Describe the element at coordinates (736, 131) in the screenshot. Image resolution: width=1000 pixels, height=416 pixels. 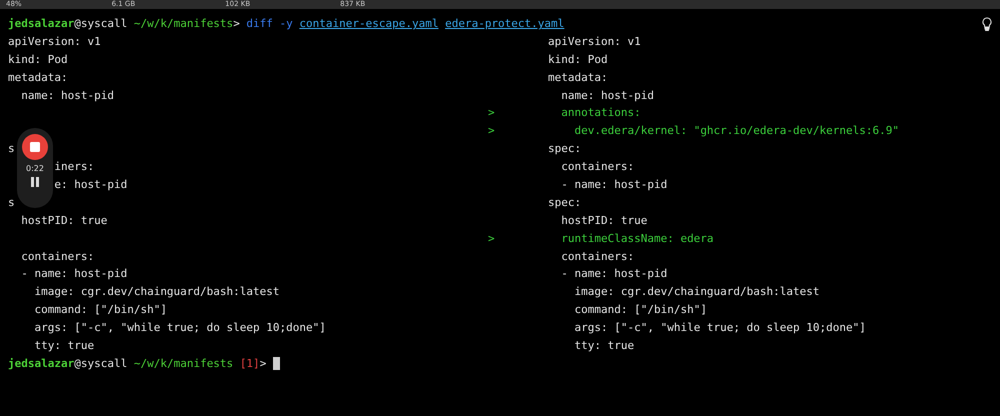
I see `added-line: dev.edera/kernel: "ghcr.io/edera-dev/kernels:6.9"` at that location.